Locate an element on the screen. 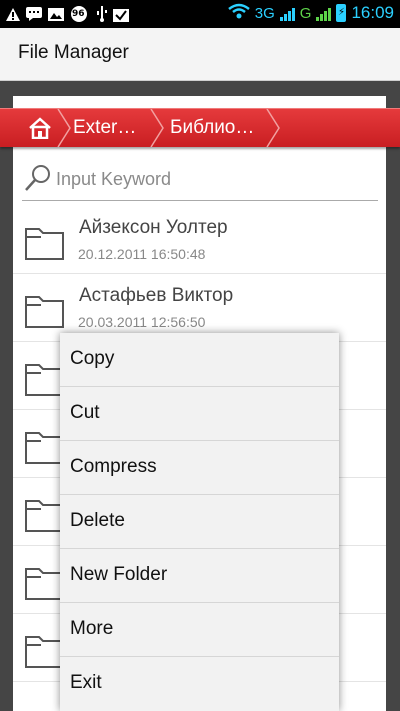 This screenshot has width=400, height=711. clock: 16:09 is located at coordinates (372, 12).